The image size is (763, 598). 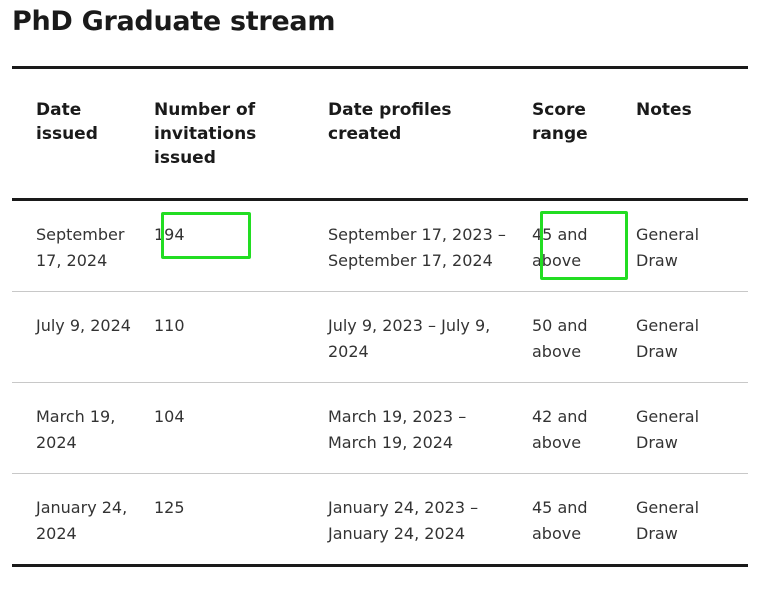 I want to click on page-title: PhD Graduate stream, so click(x=174, y=21).